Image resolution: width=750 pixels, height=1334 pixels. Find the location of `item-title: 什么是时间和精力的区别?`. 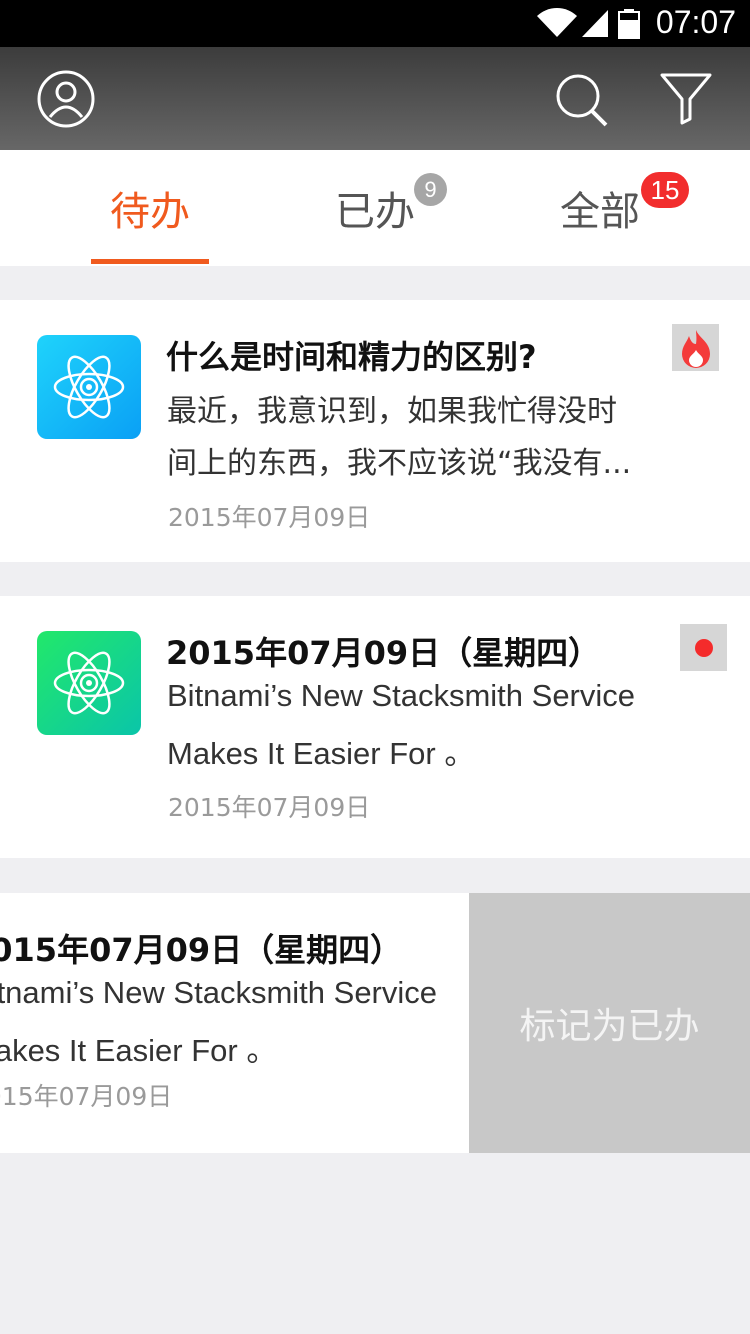

item-title: 什么是时间和精力的区别? is located at coordinates (351, 357).